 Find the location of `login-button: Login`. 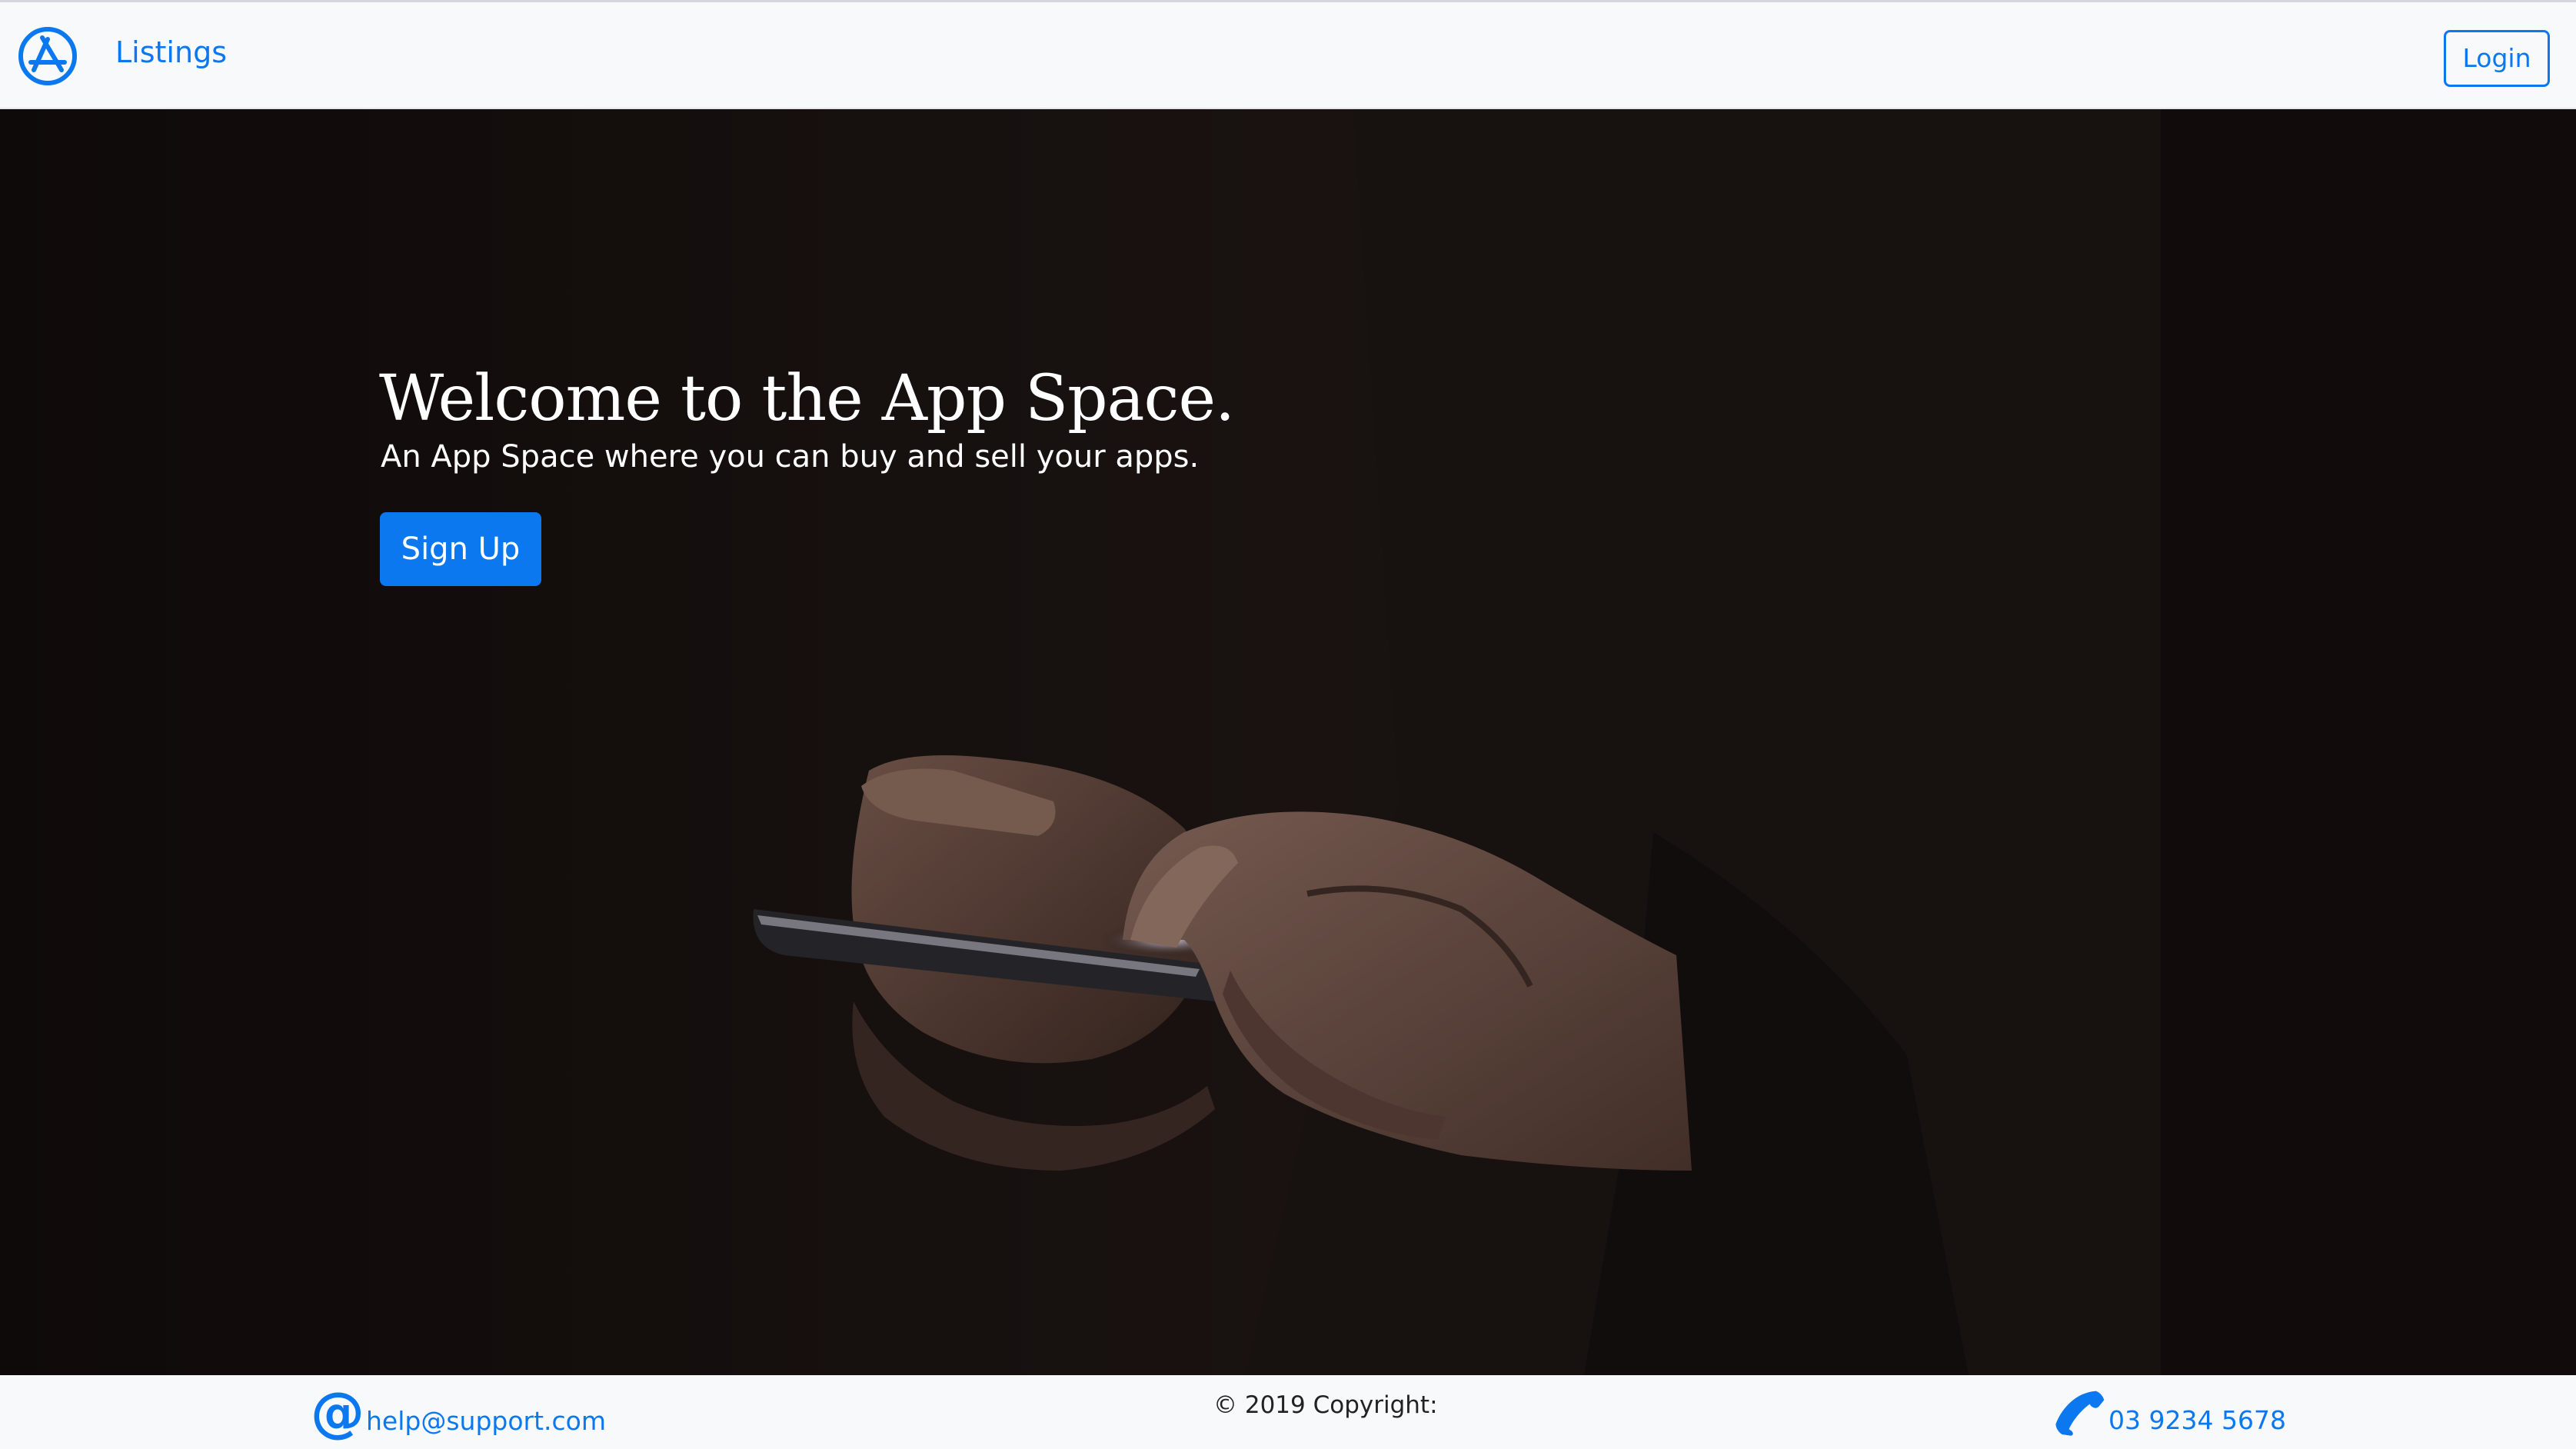

login-button: Login is located at coordinates (2497, 58).